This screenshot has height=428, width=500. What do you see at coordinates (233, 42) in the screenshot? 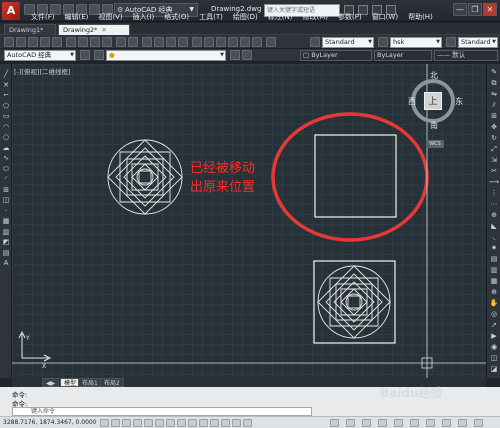
I see `sheet-set-icon` at bounding box center [233, 42].